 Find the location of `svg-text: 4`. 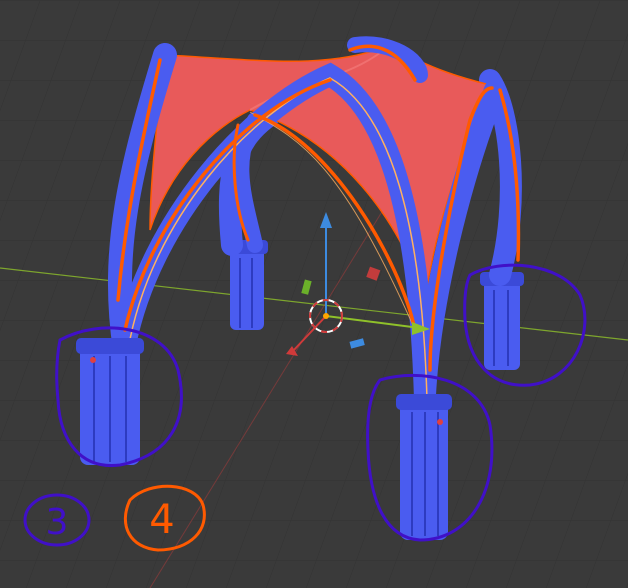

svg-text: 4 is located at coordinates (161, 520).